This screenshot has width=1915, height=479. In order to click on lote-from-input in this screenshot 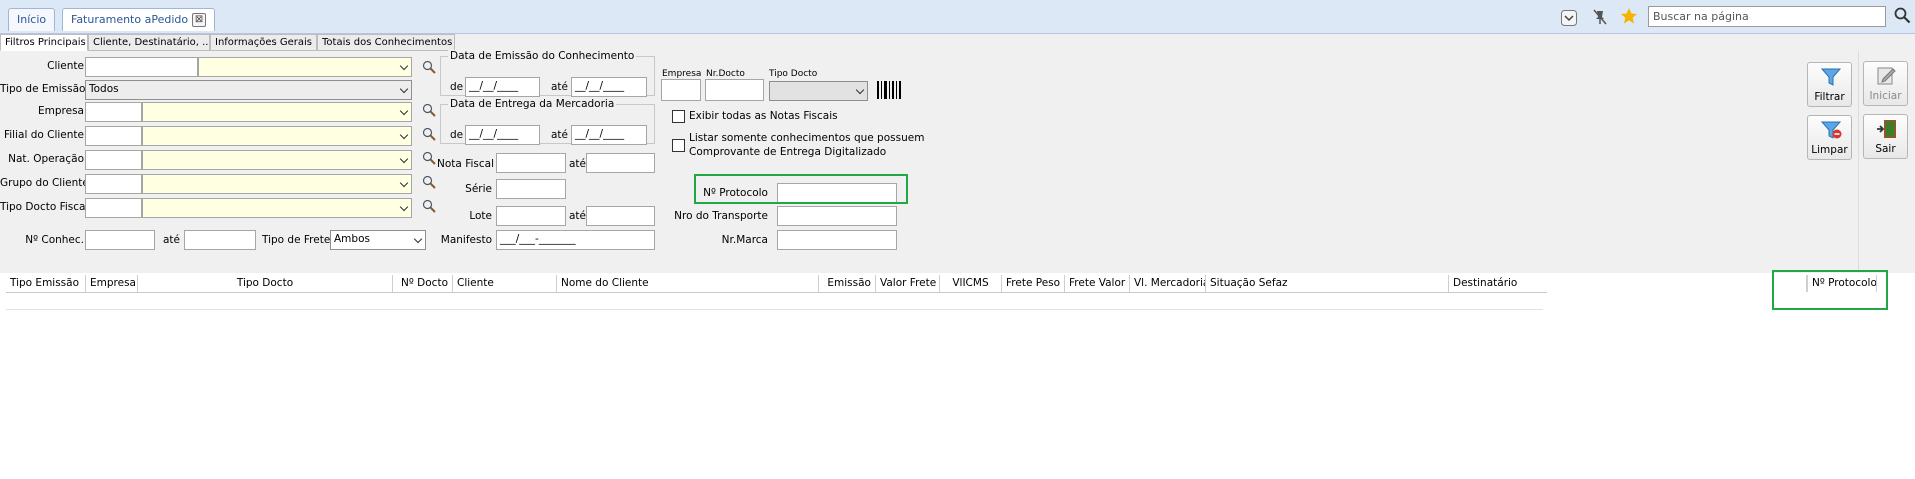, I will do `click(531, 216)`.